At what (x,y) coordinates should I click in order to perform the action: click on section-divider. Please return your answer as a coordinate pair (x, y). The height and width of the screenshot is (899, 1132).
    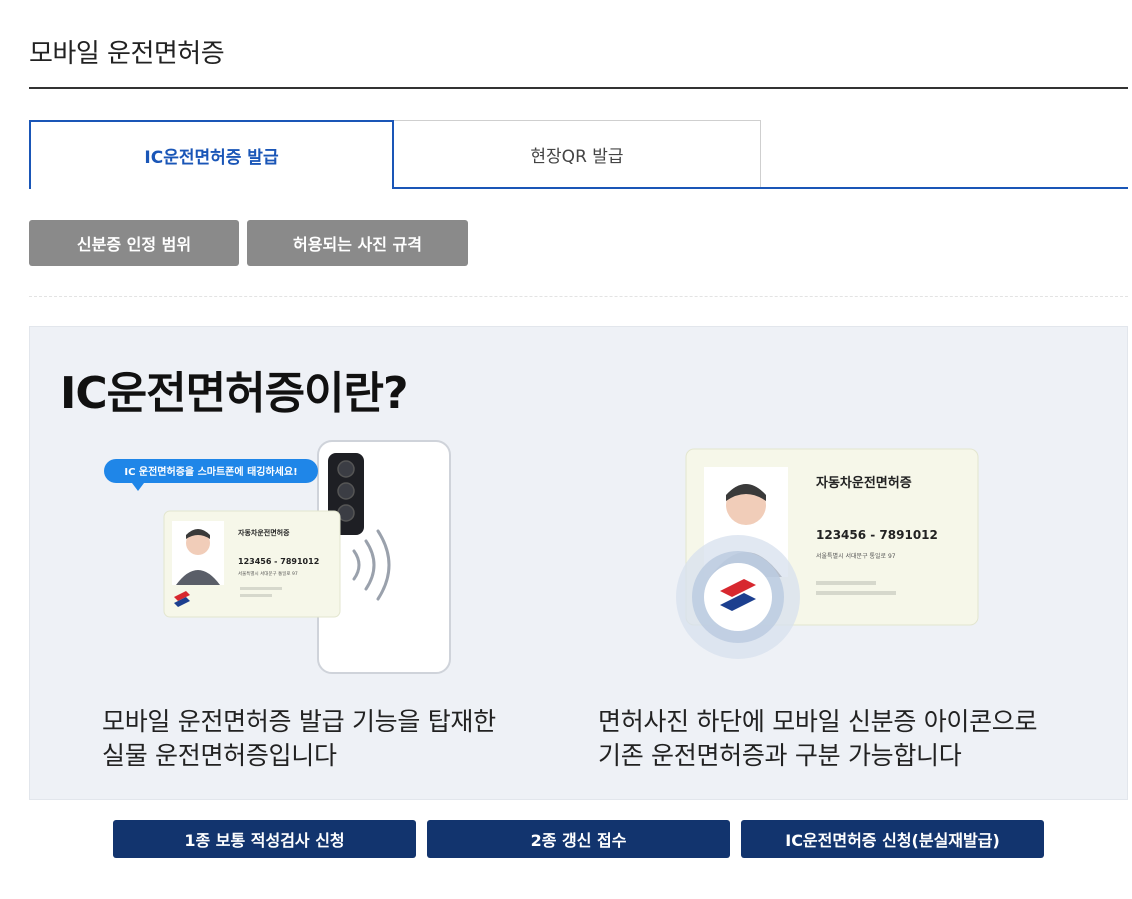
    Looking at the image, I should click on (578, 296).